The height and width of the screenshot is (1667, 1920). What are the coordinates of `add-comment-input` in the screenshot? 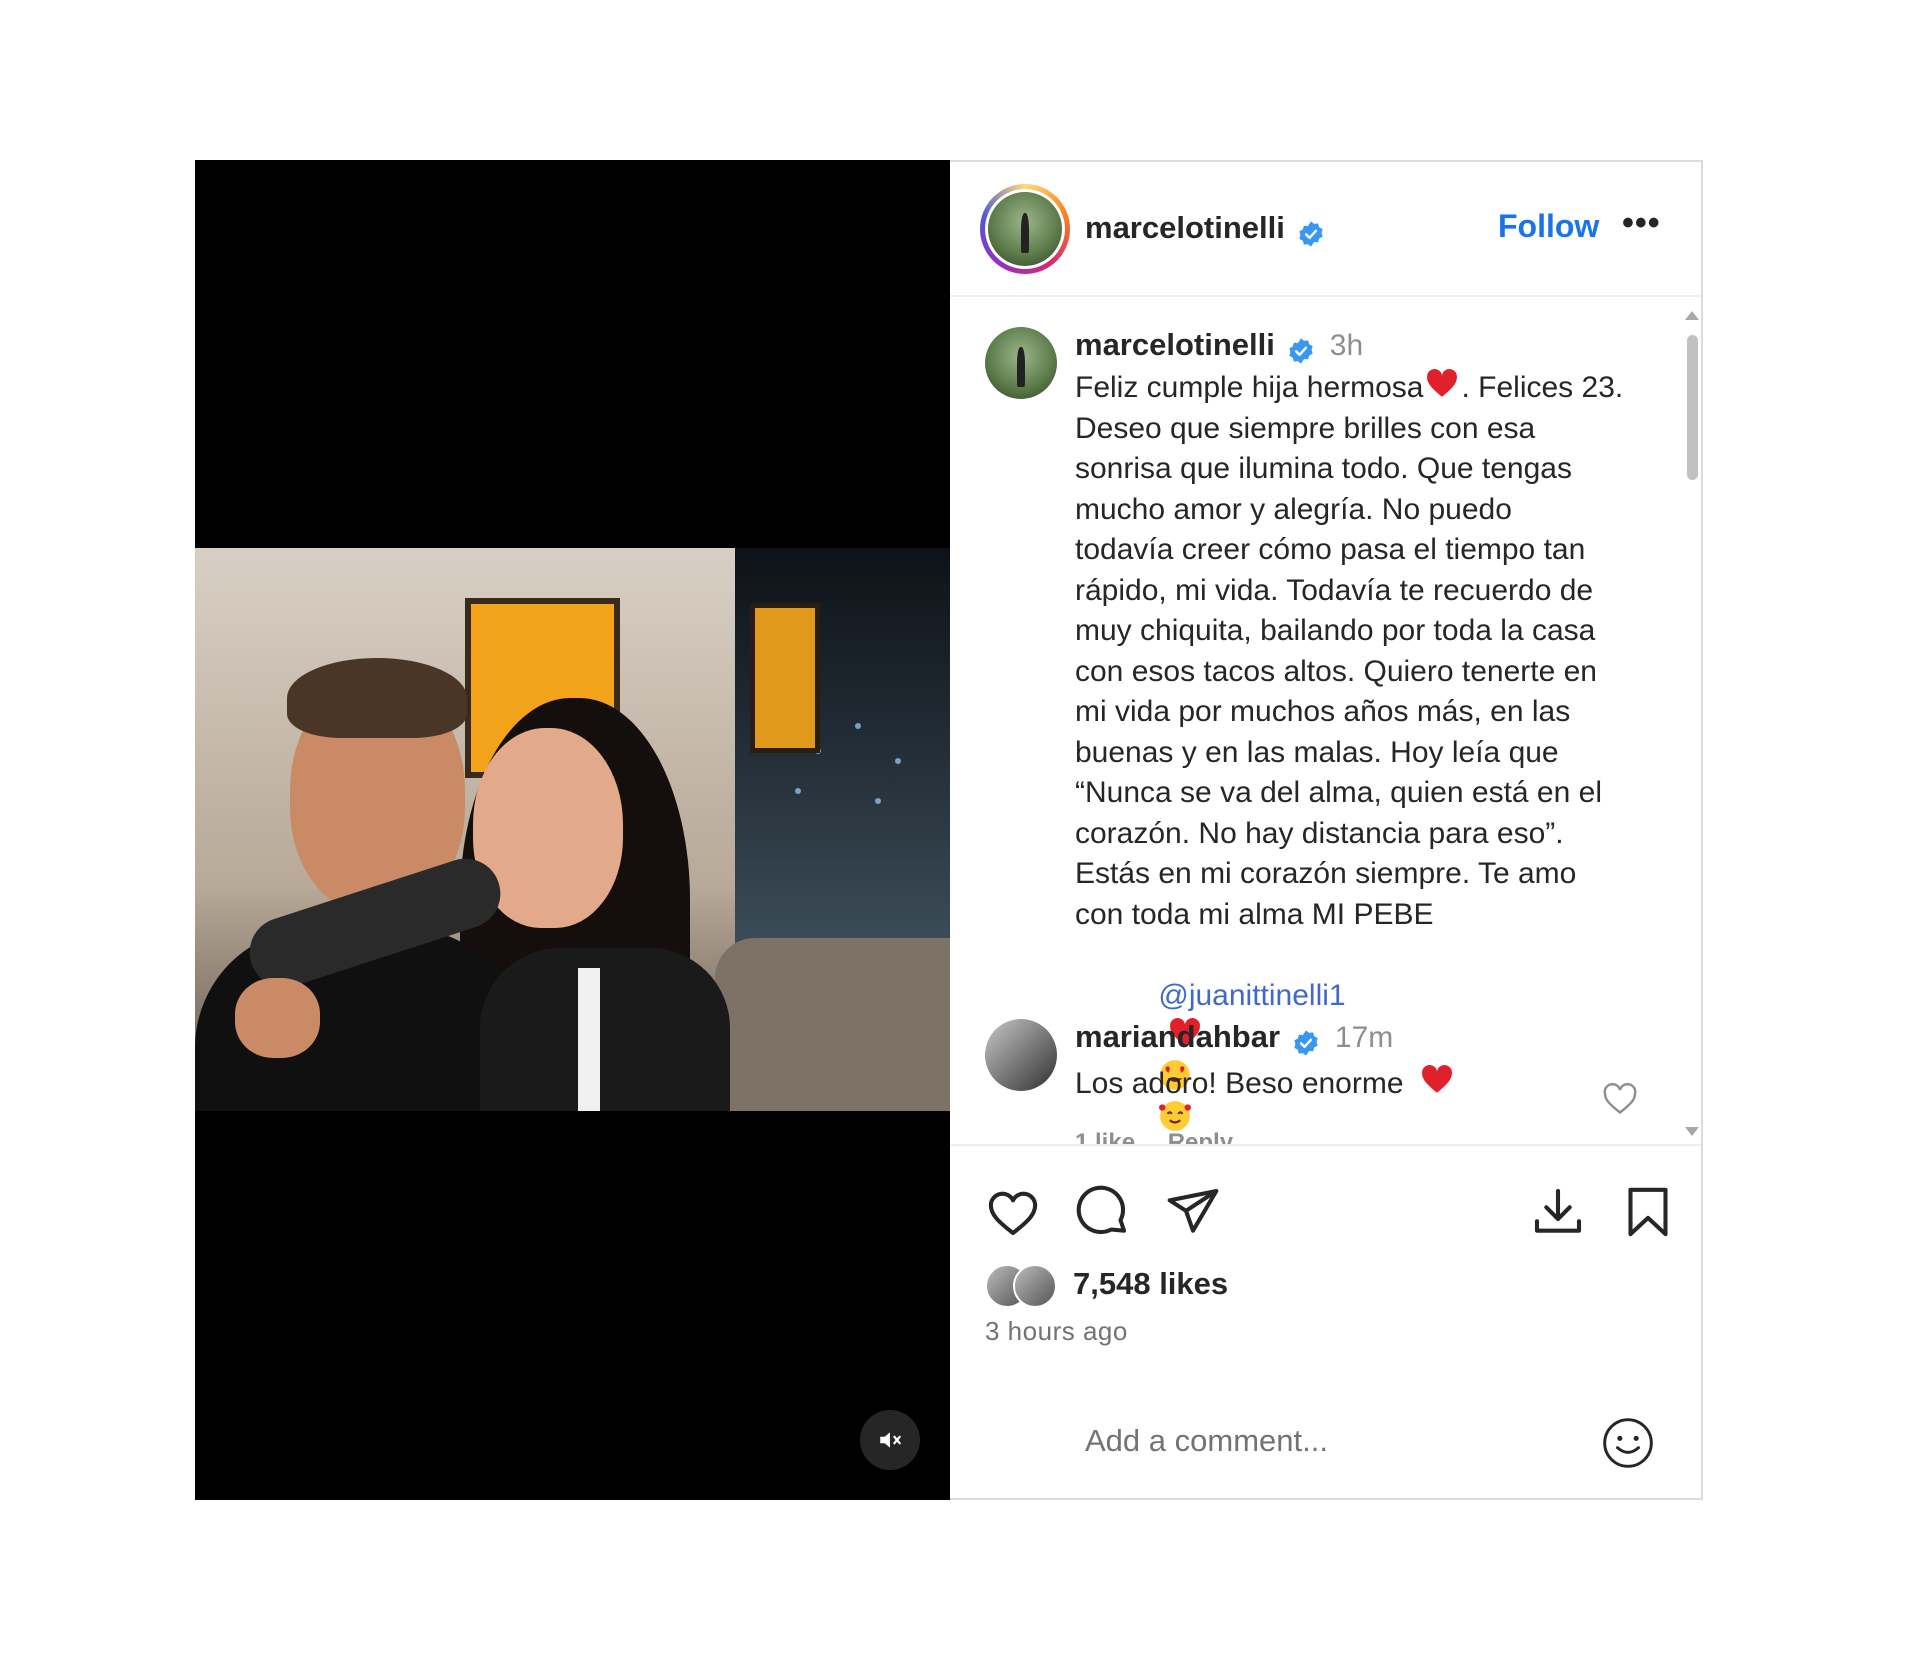 It's located at (1325, 1441).